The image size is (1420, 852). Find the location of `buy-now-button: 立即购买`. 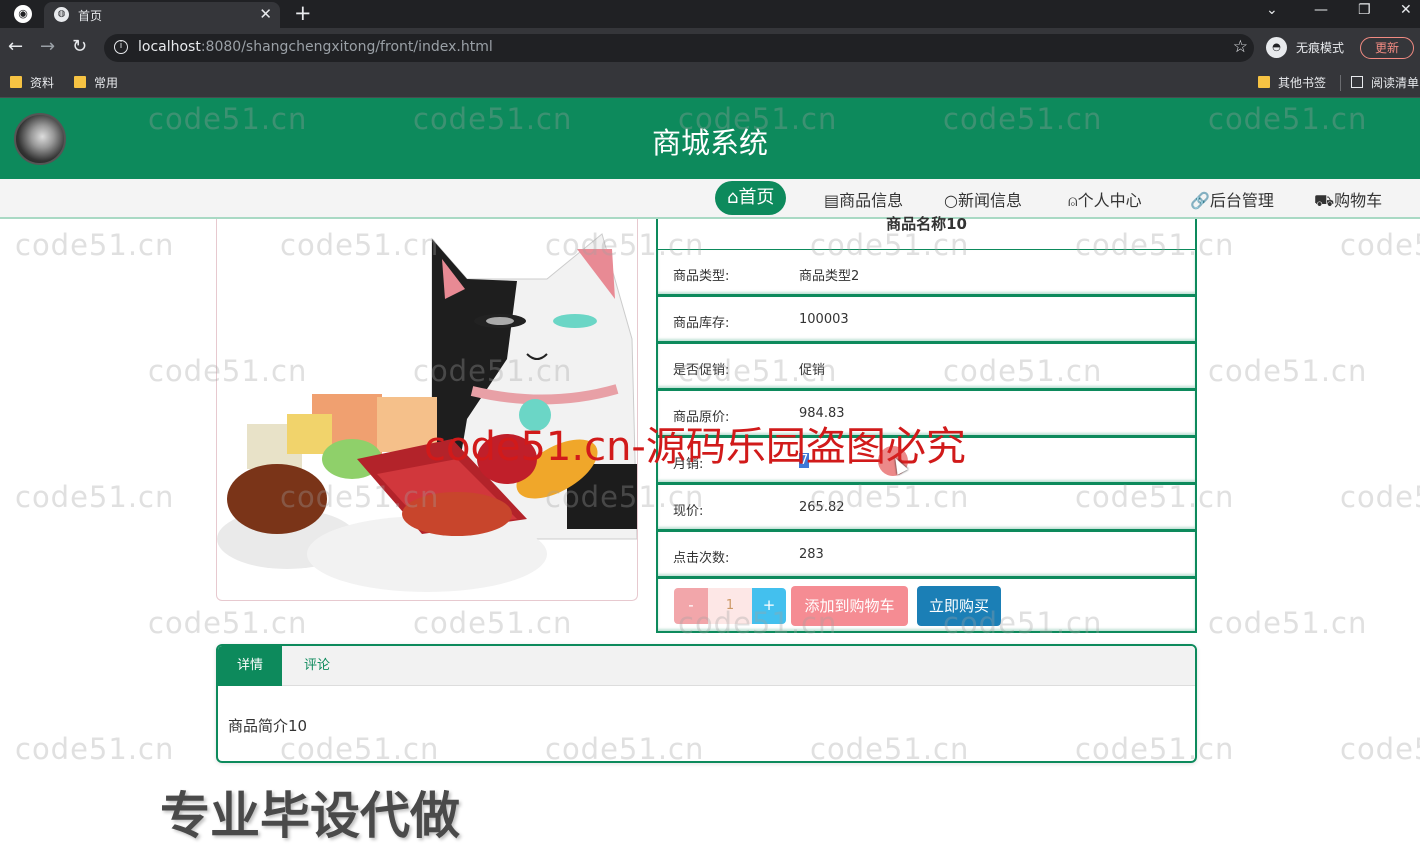

buy-now-button: 立即购买 is located at coordinates (959, 606).